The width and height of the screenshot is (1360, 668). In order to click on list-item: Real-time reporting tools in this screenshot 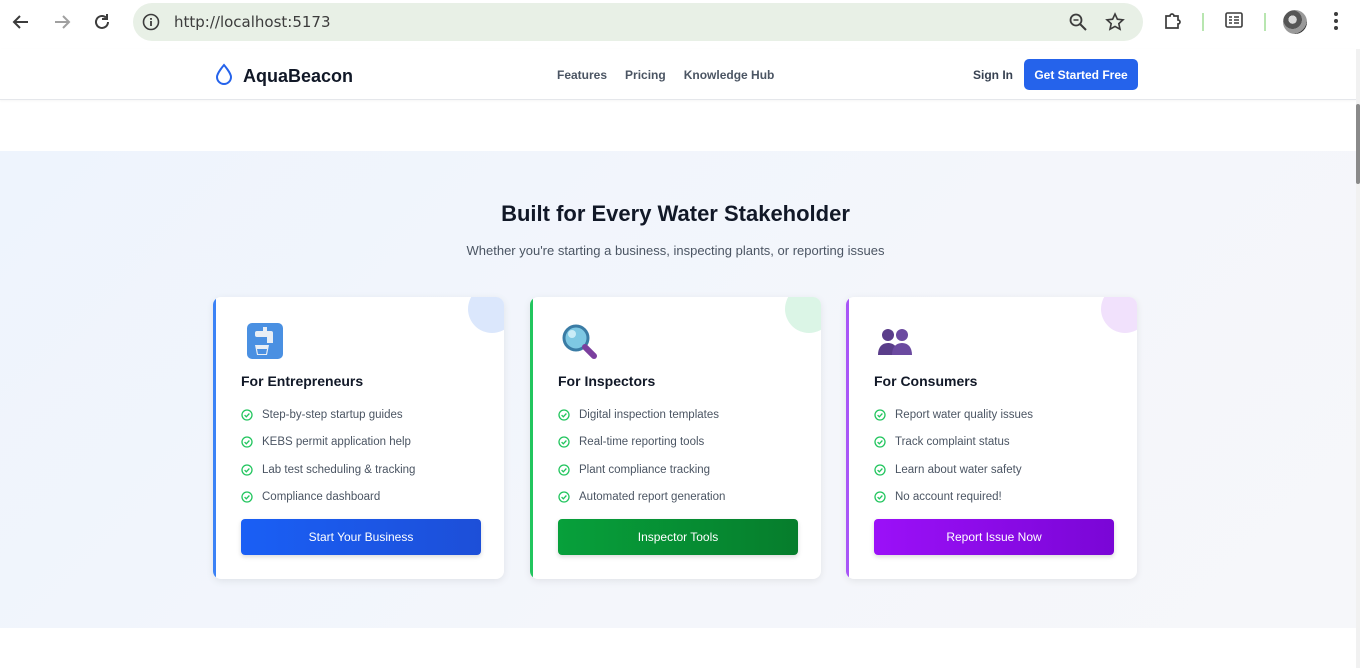, I will do `click(641, 443)`.